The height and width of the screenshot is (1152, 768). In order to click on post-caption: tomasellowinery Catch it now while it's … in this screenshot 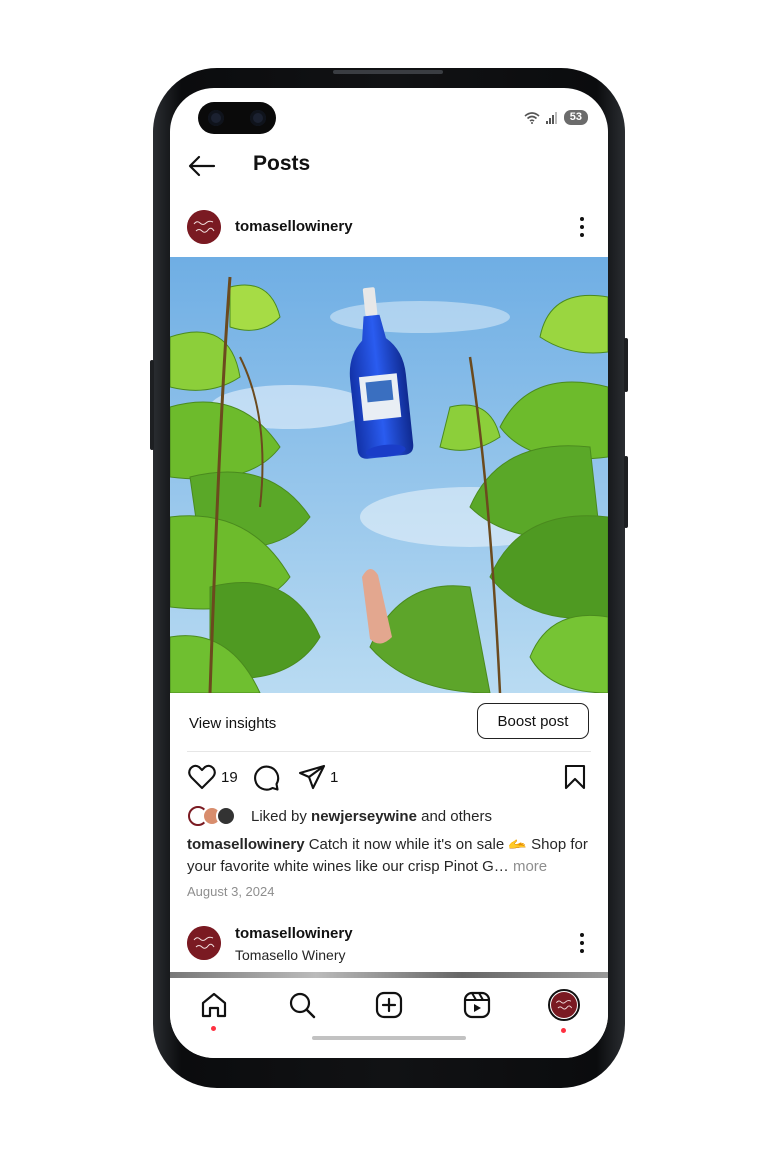, I will do `click(389, 856)`.